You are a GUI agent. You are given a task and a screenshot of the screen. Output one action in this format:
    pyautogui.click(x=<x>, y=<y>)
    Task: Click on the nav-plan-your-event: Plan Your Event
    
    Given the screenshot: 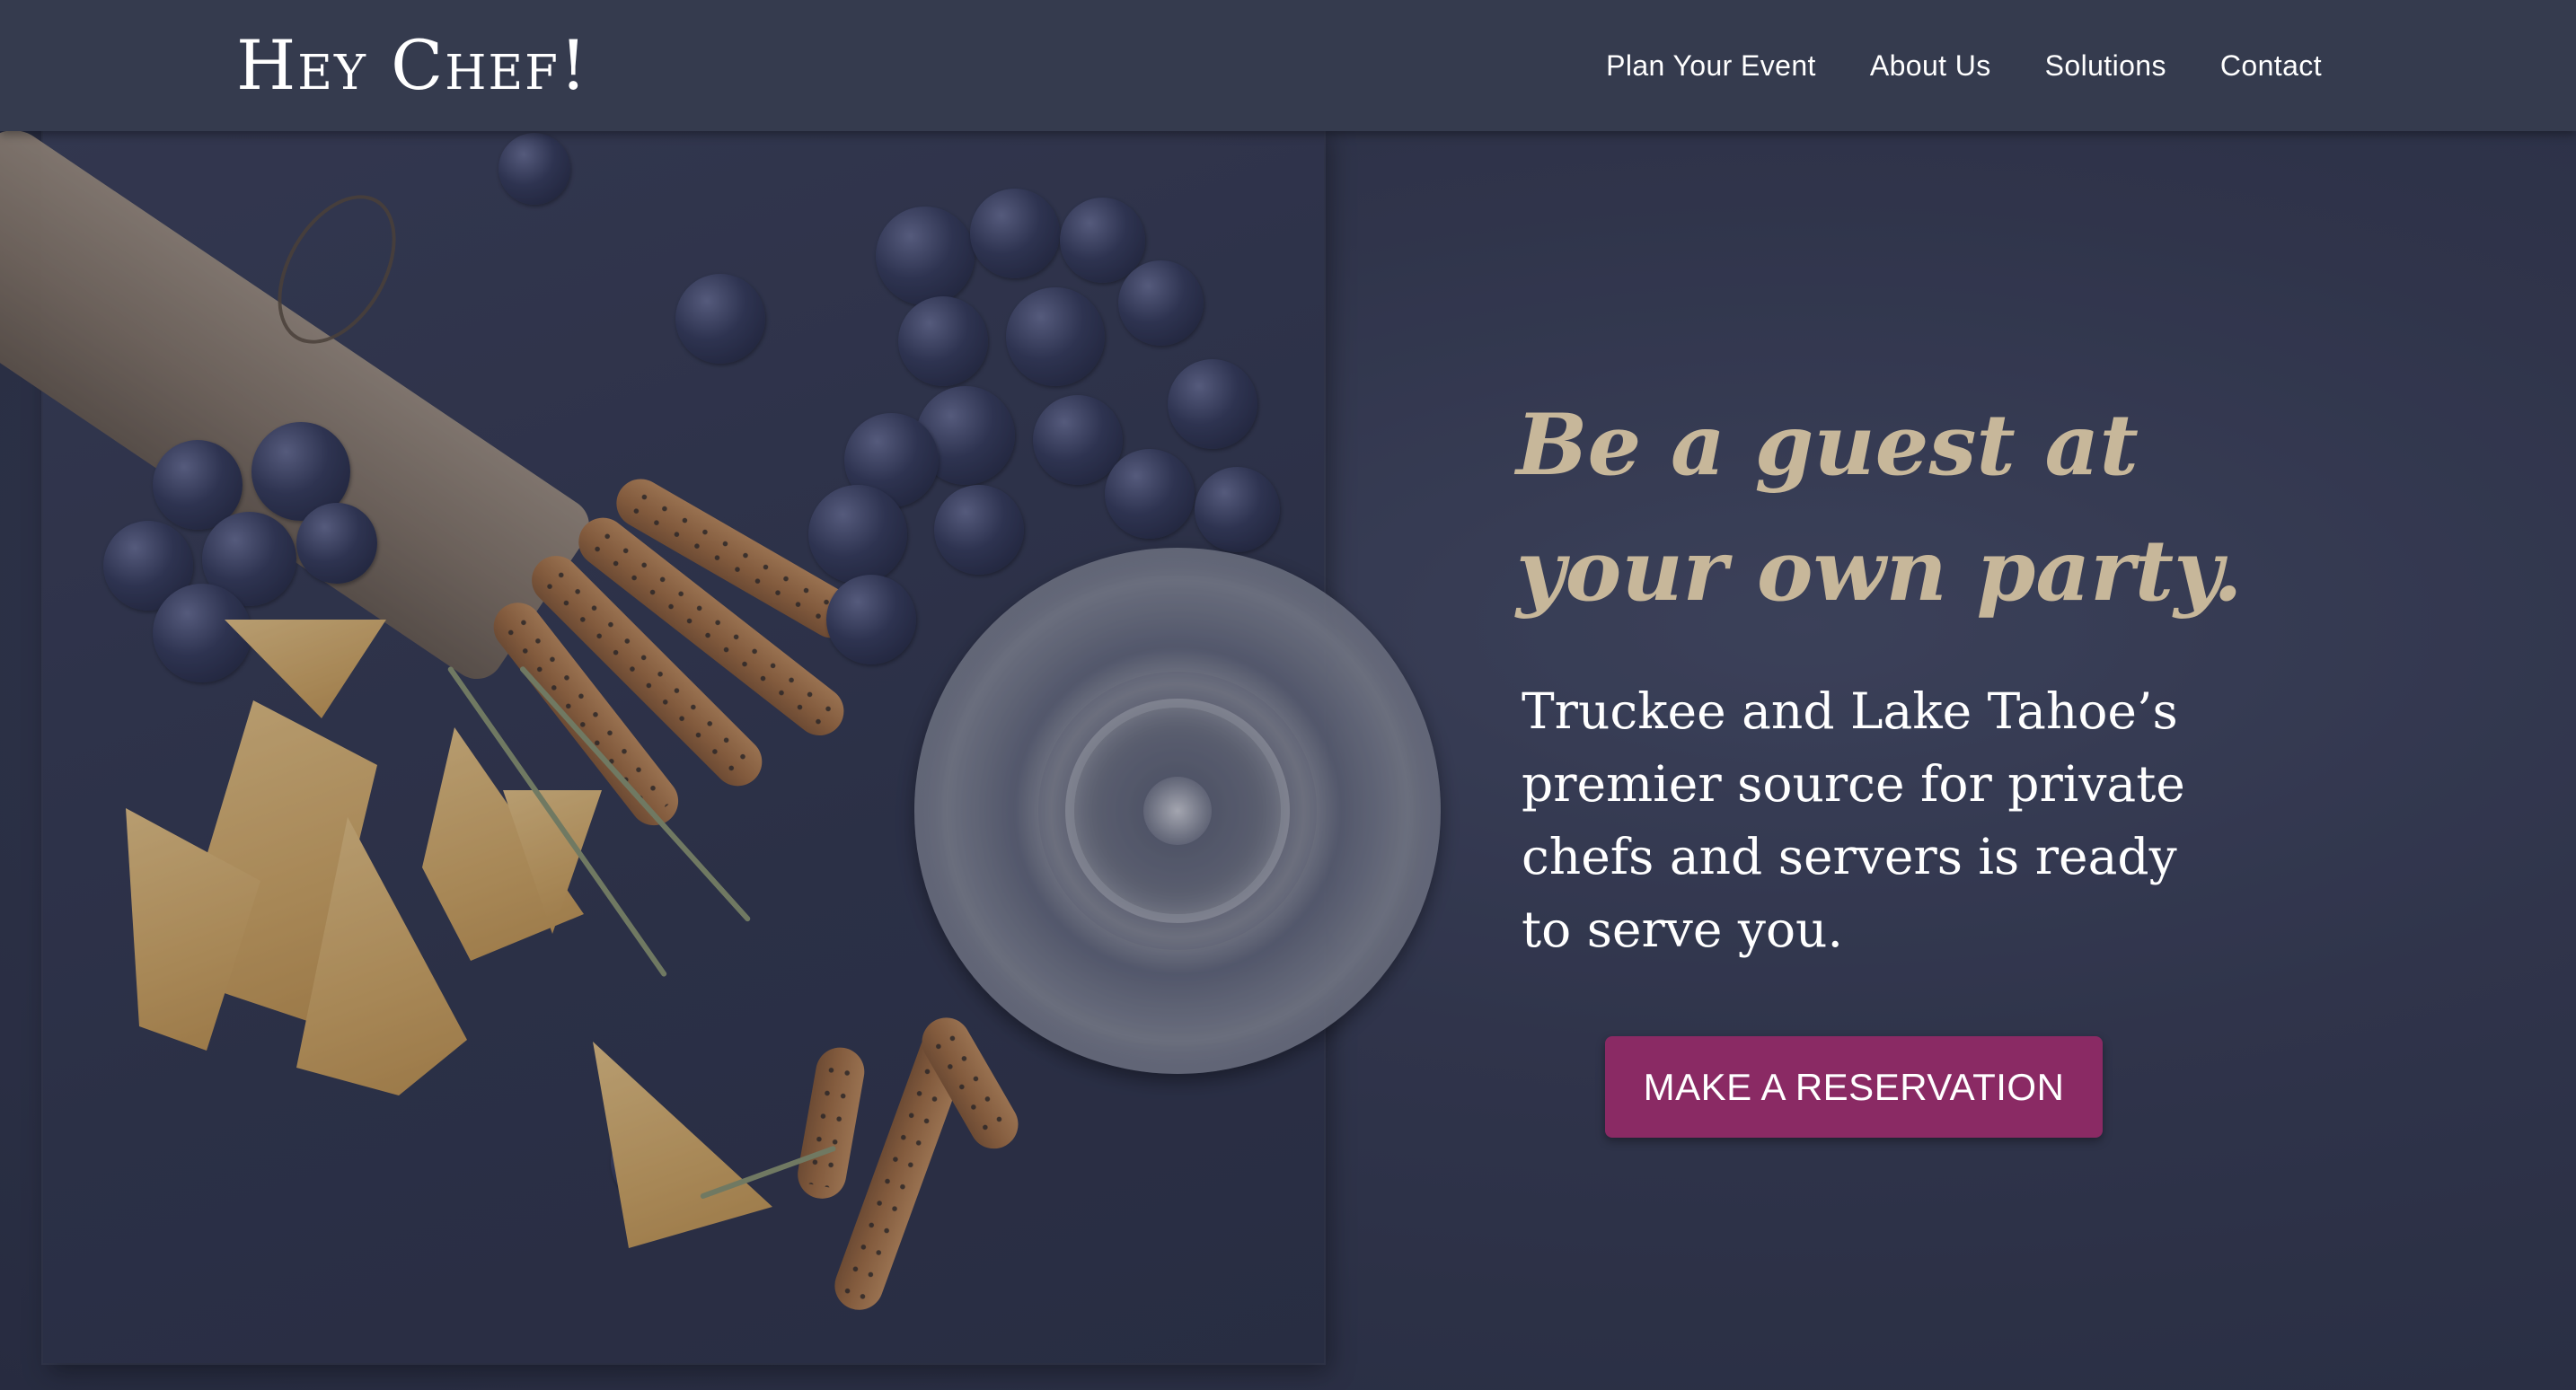 What is the action you would take?
    pyautogui.click(x=1711, y=66)
    